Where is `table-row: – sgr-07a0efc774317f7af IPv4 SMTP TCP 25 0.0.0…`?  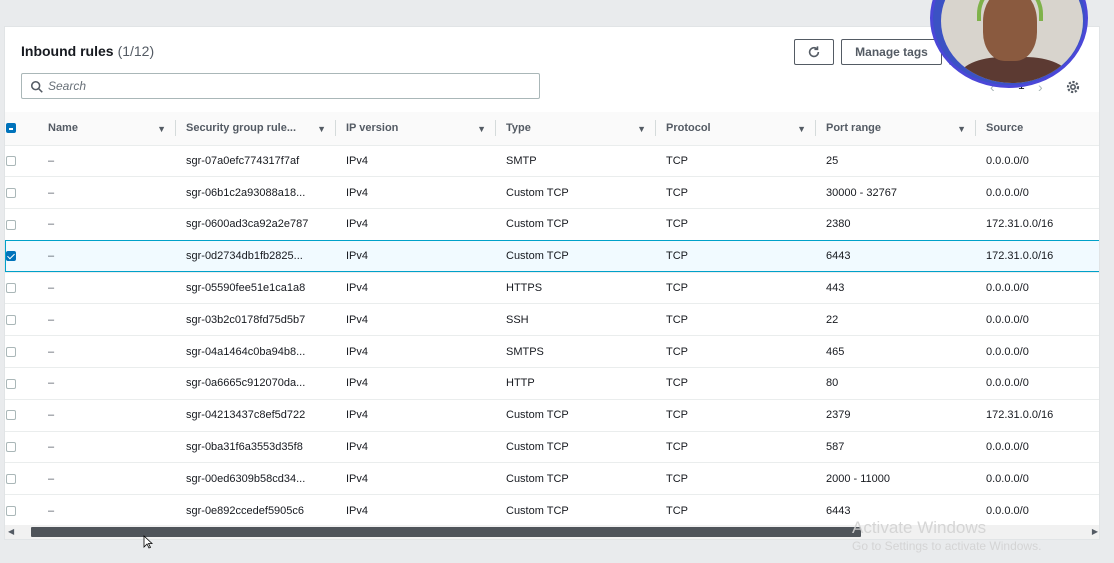 table-row: – sgr-07a0efc774317f7af IPv4 SMTP TCP 25 0.0.0… is located at coordinates (552, 161).